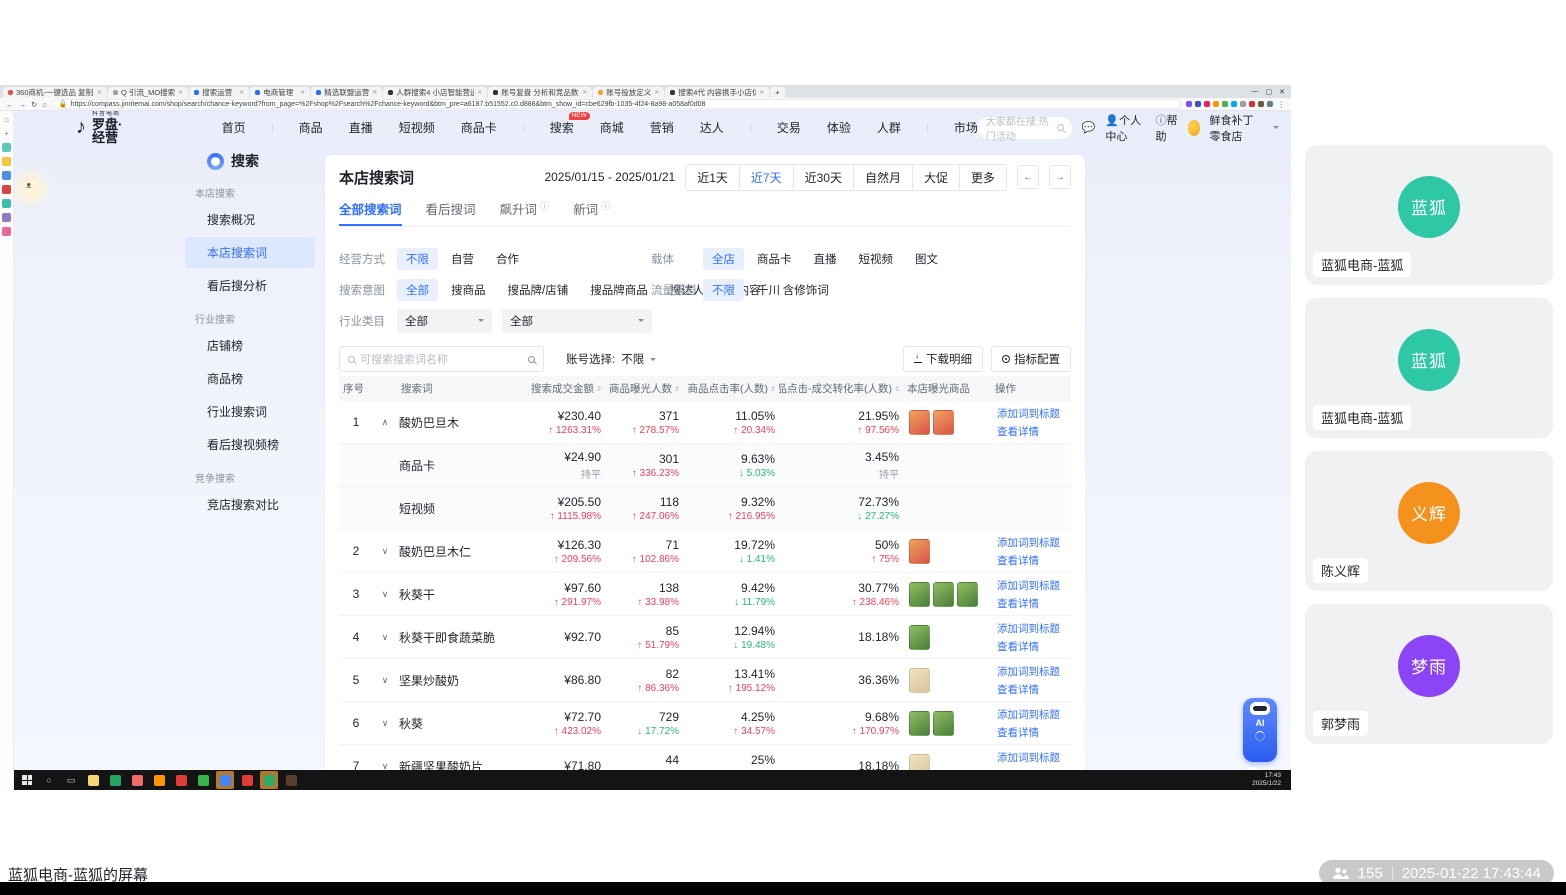 The height and width of the screenshot is (895, 1566). Describe the element at coordinates (479, 127) in the screenshot. I see `nav-item-商品卡: 商品卡` at that location.